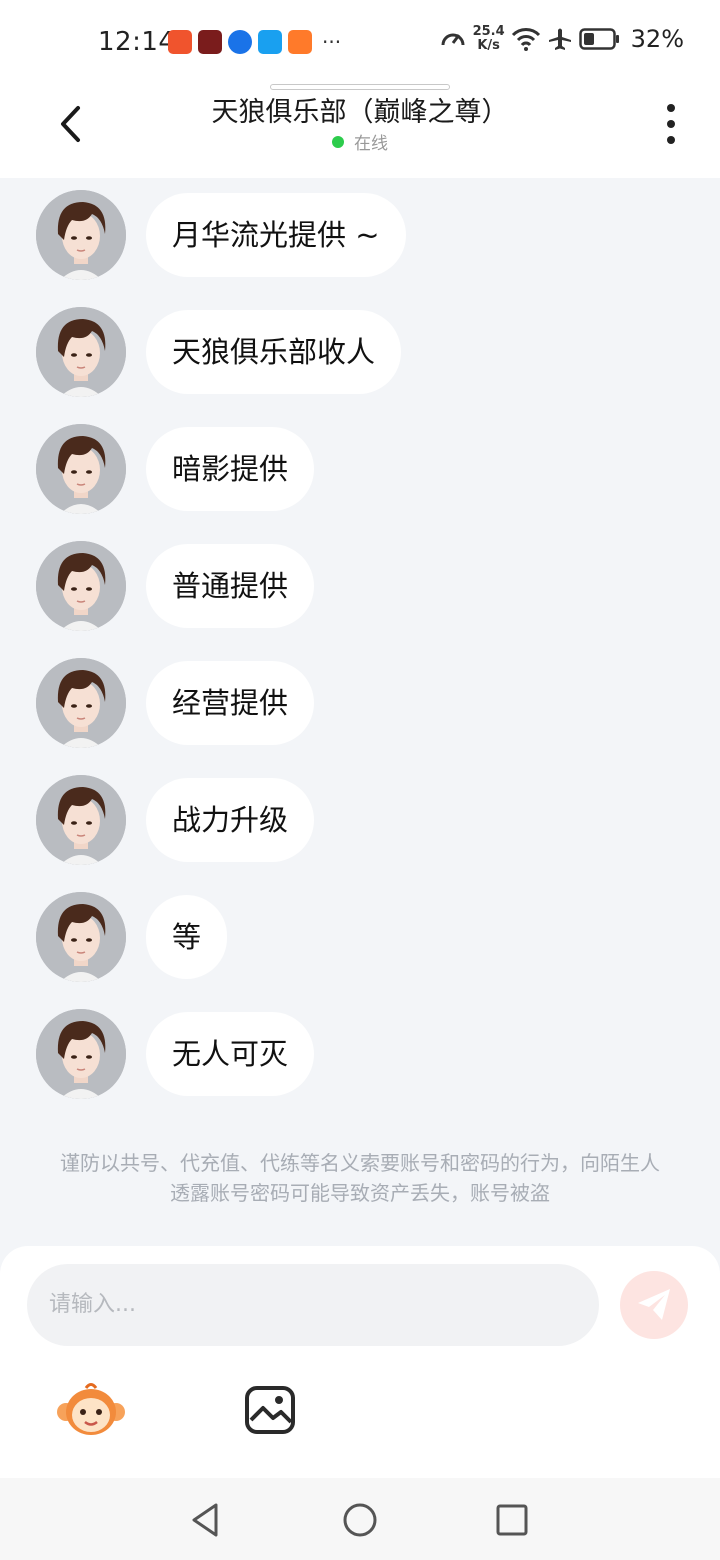  I want to click on status-bar: 12:14 ··· 25.4 K/s 32%, so click(360, 42).